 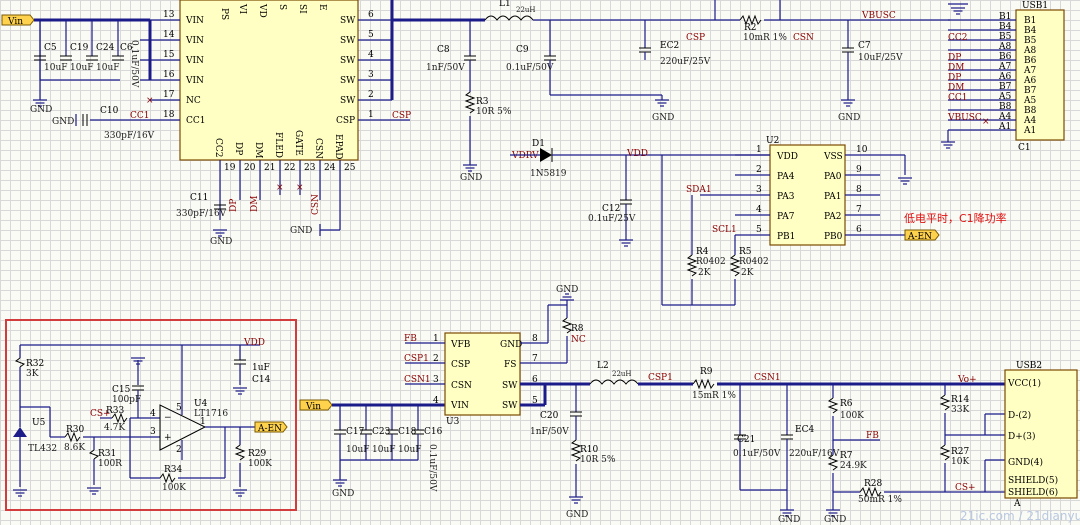 I want to click on usb1-pin-num-b5: B5, so click(x=1005, y=37).